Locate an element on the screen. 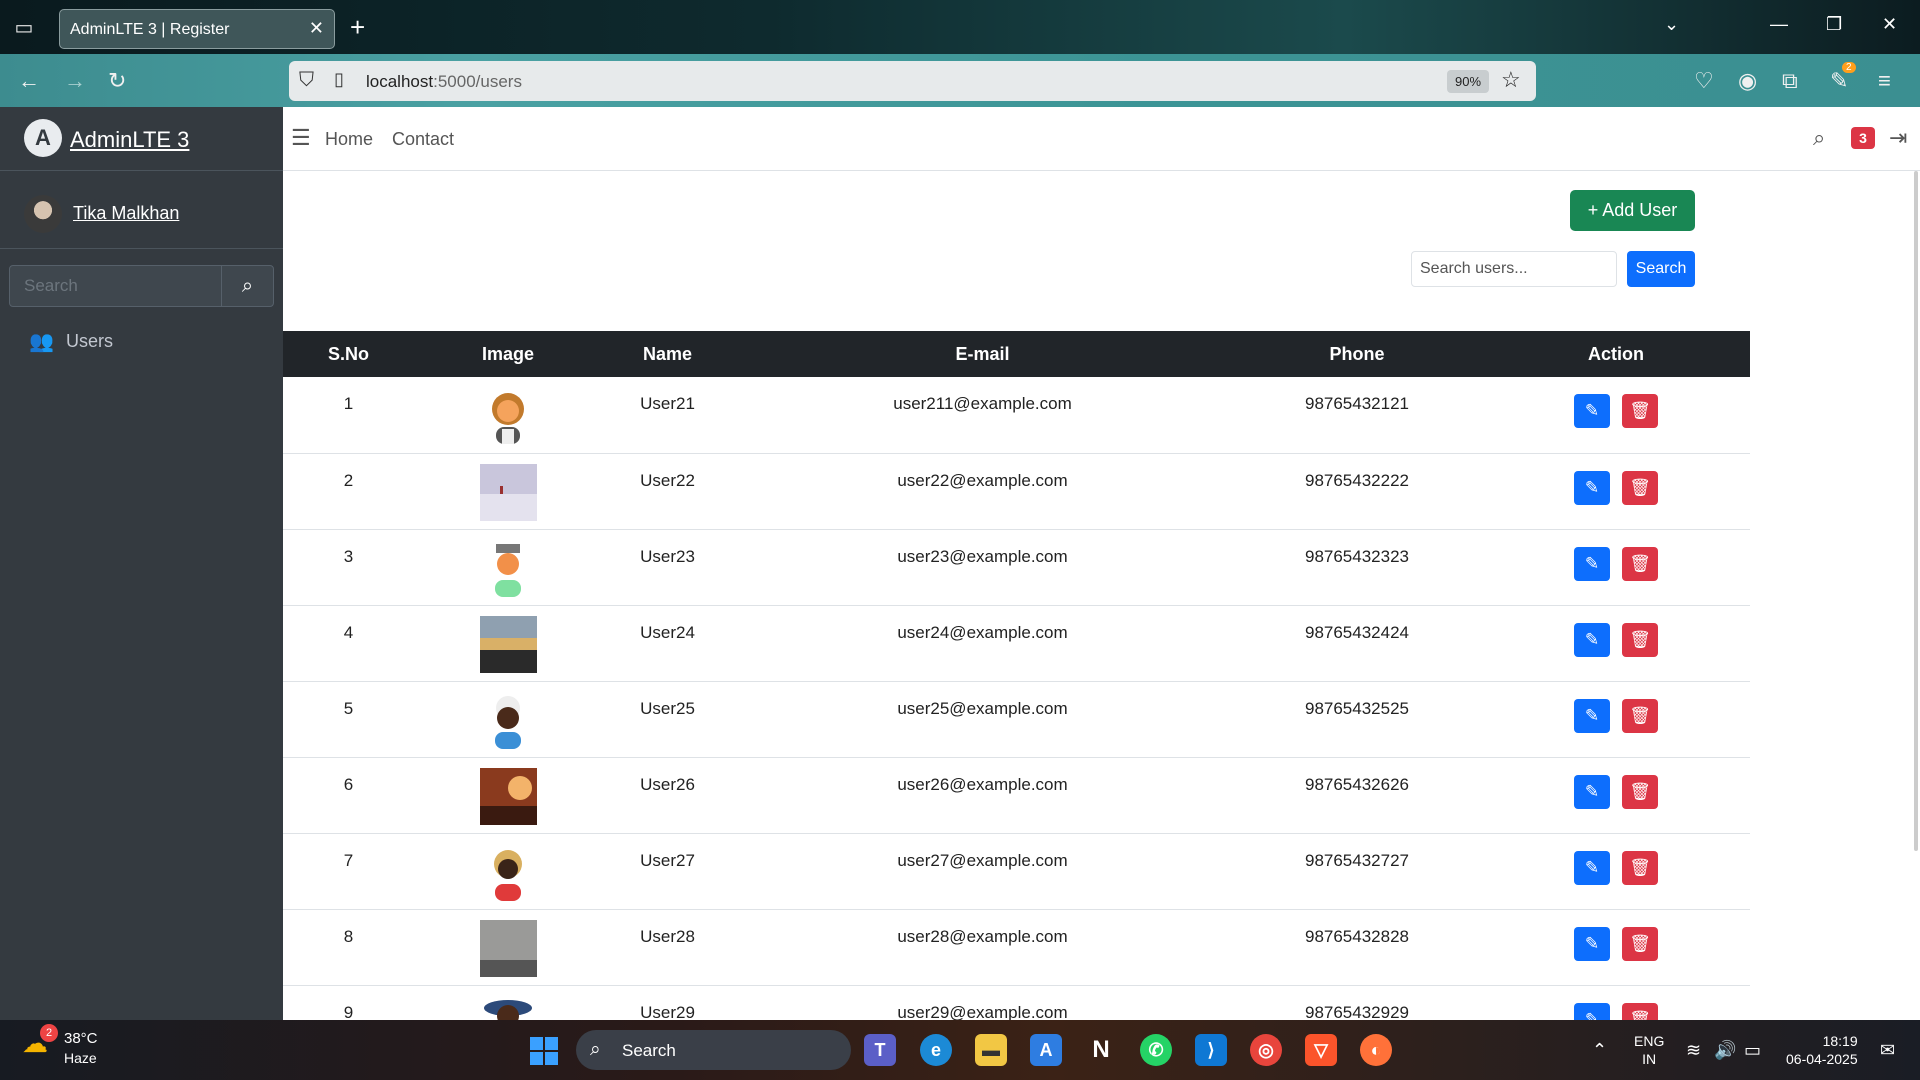  cell-email: user22@example.com is located at coordinates (982, 491).